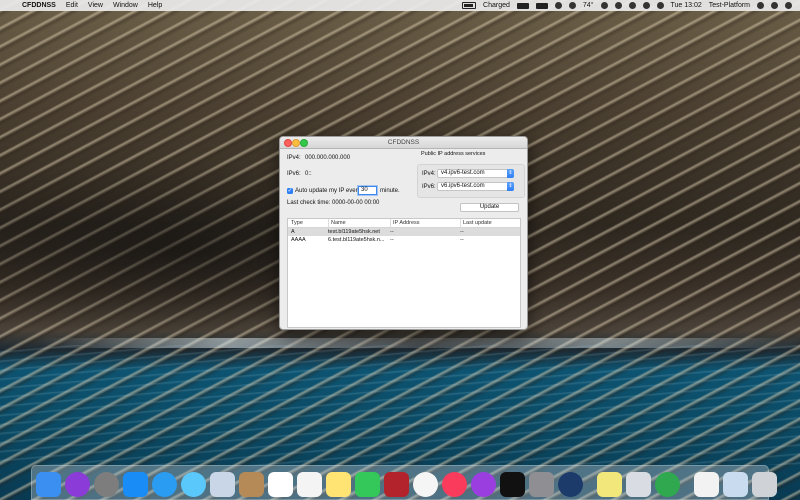 The height and width of the screenshot is (500, 800). Describe the element at coordinates (618, 5) in the screenshot. I see `wifi-icon` at that location.